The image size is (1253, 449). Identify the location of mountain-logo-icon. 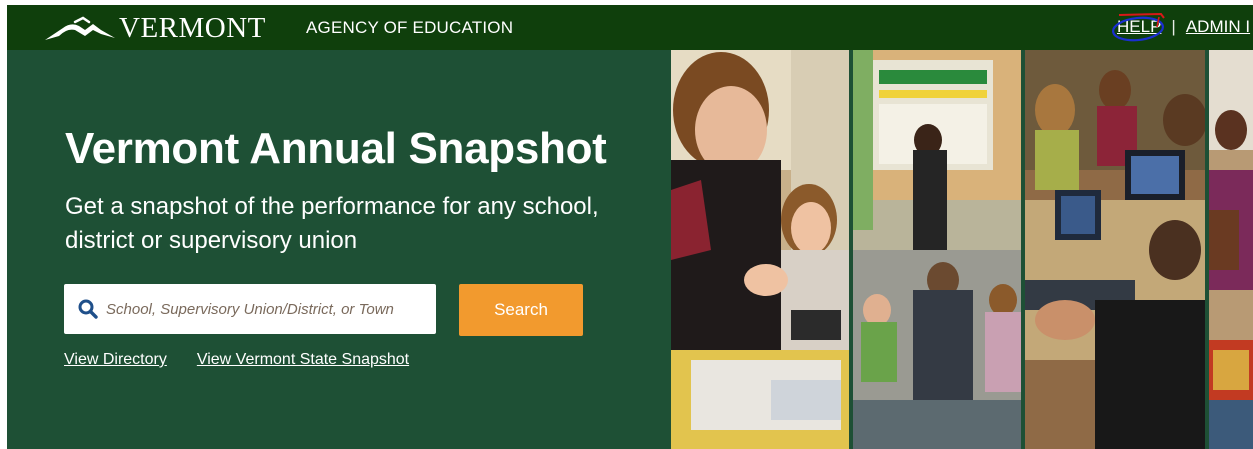
(80, 28).